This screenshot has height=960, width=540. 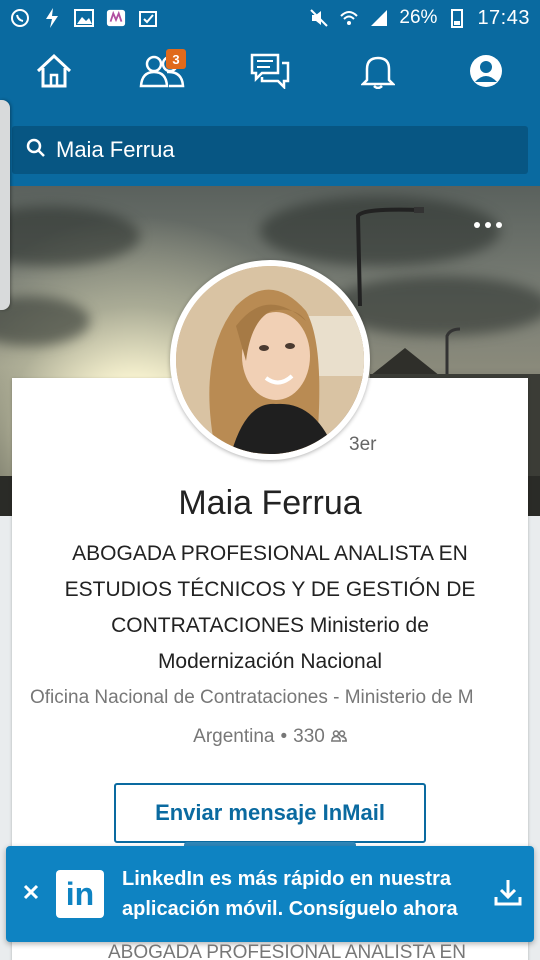 What do you see at coordinates (176, 59) in the screenshot?
I see `network-badge: 3` at bounding box center [176, 59].